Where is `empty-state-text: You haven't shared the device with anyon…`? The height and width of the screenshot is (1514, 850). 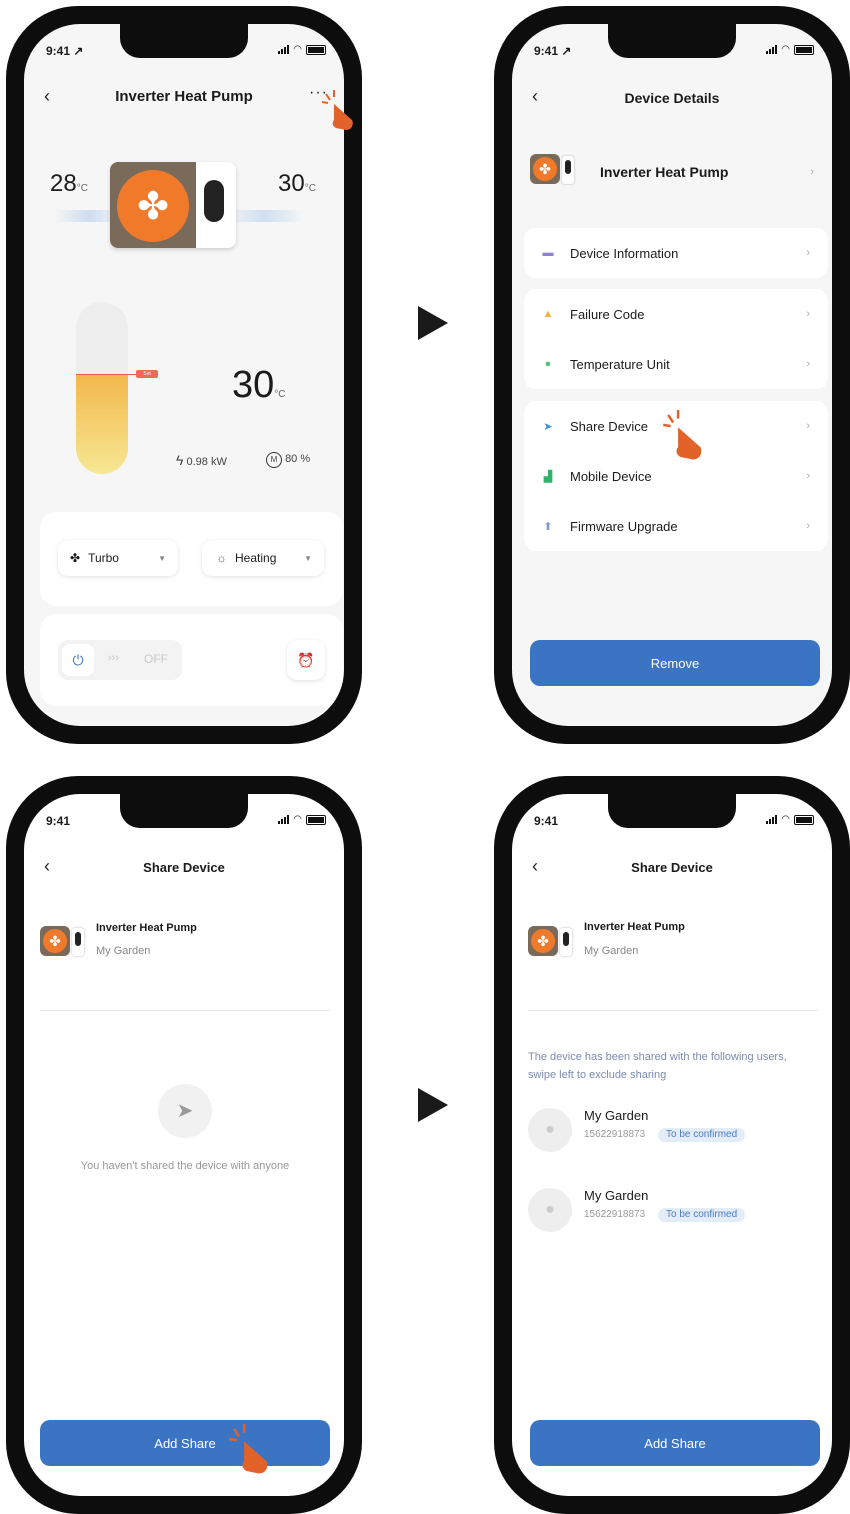 empty-state-text: You haven't shared the device with anyon… is located at coordinates (185, 1166).